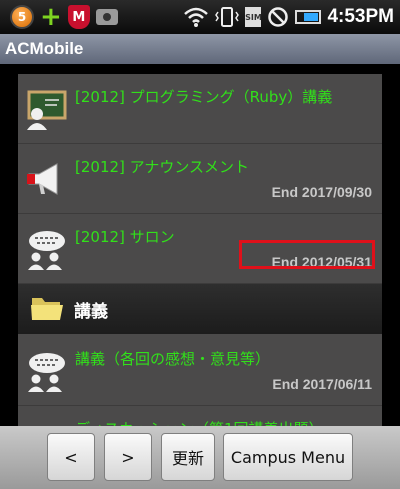 The width and height of the screenshot is (400, 489). I want to click on bottom-toolbar: < > 更新 Campus Menu, so click(200, 457).